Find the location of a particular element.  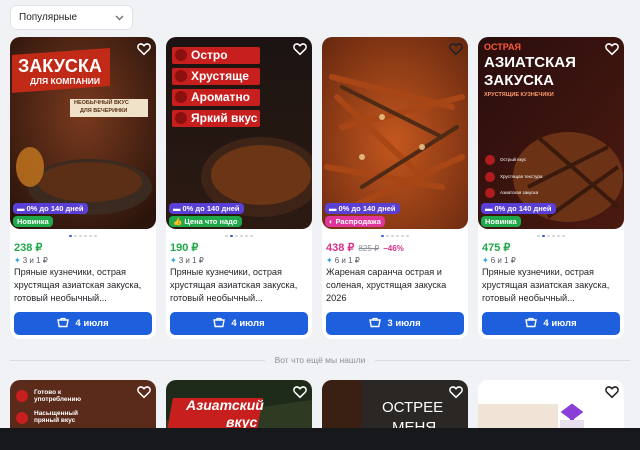

chevron-down-icon is located at coordinates (119, 18).